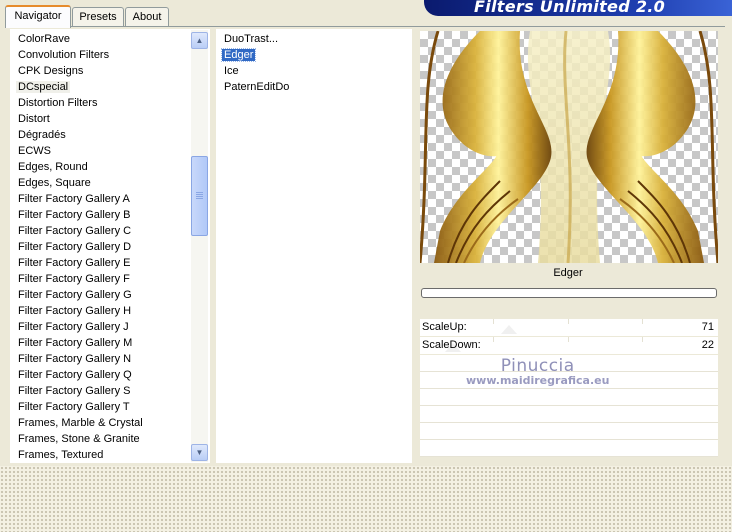 The width and height of the screenshot is (732, 532). Describe the element at coordinates (538, 380) in the screenshot. I see `watermark-url: www.maidiregrafica.eu` at that location.